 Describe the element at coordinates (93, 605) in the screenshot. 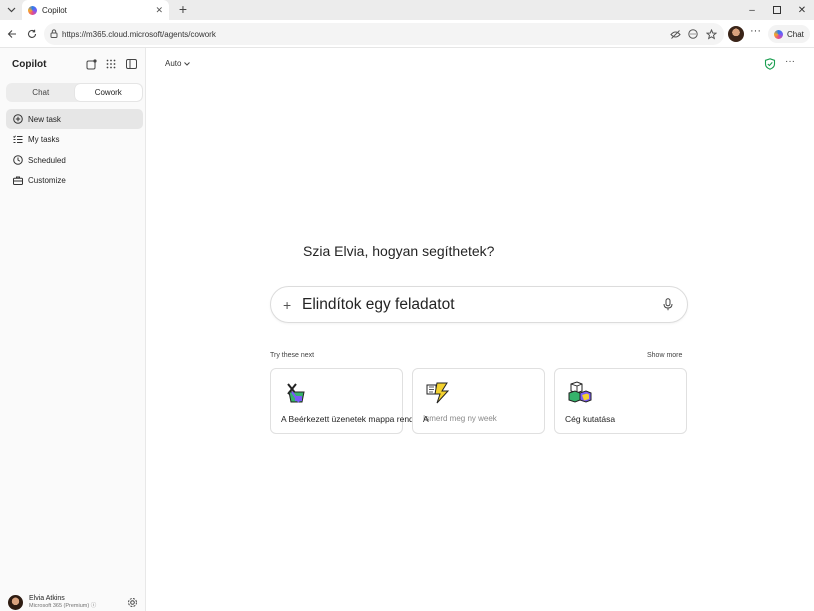

I see `info-icon: ⓘ` at that location.